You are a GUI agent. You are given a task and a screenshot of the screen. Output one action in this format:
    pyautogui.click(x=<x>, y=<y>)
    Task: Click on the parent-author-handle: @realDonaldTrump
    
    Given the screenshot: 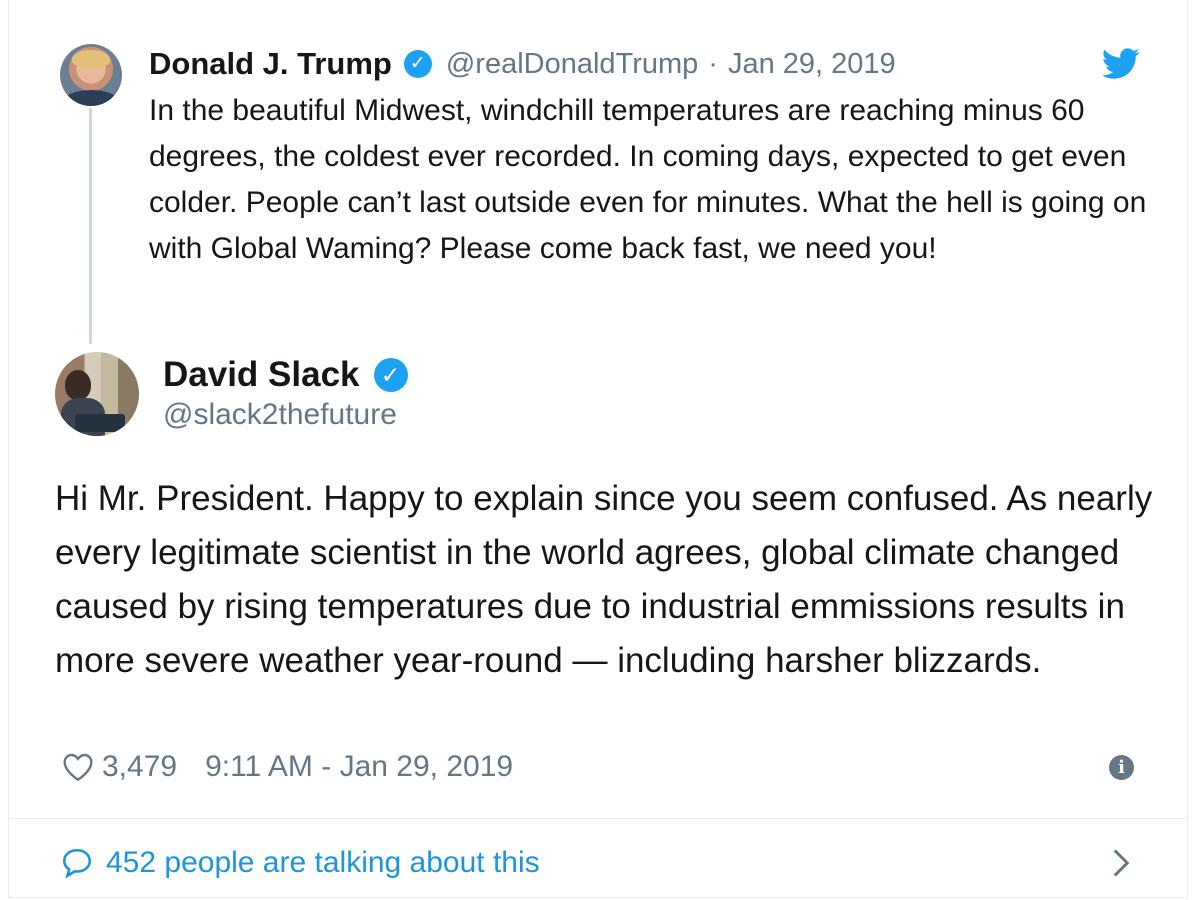 What is the action you would take?
    pyautogui.click(x=572, y=64)
    